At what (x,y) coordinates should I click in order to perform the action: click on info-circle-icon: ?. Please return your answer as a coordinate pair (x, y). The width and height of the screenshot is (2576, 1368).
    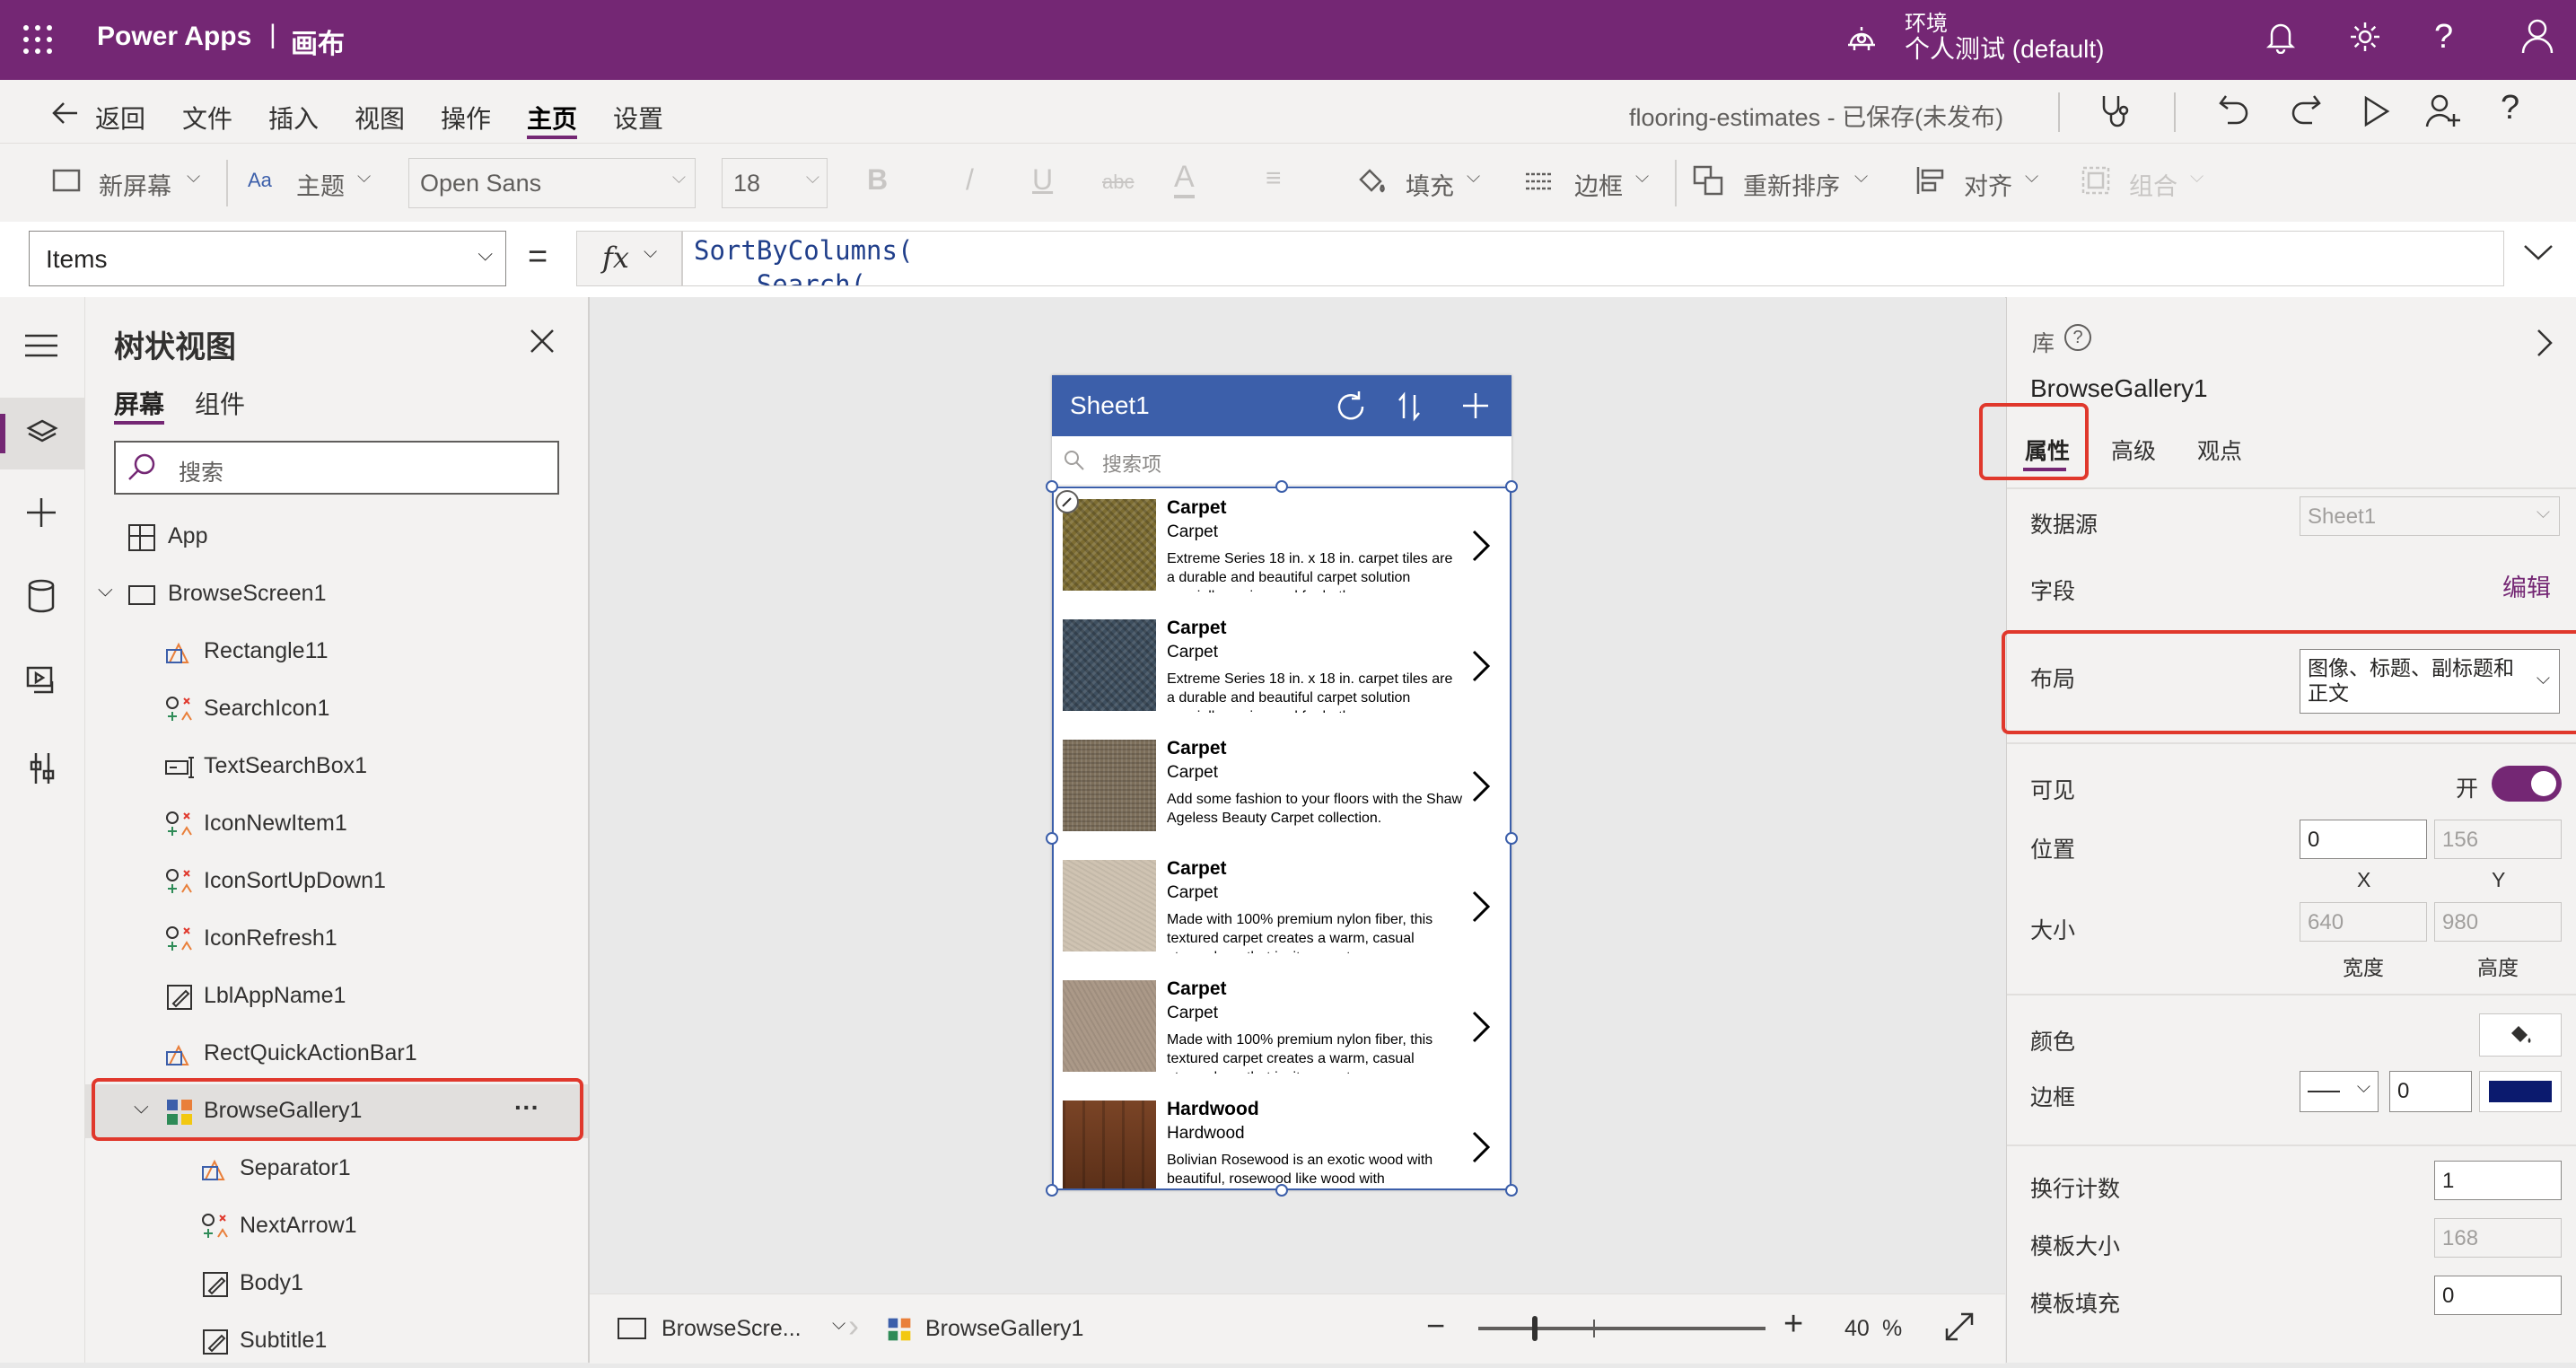
    Looking at the image, I should click on (2077, 337).